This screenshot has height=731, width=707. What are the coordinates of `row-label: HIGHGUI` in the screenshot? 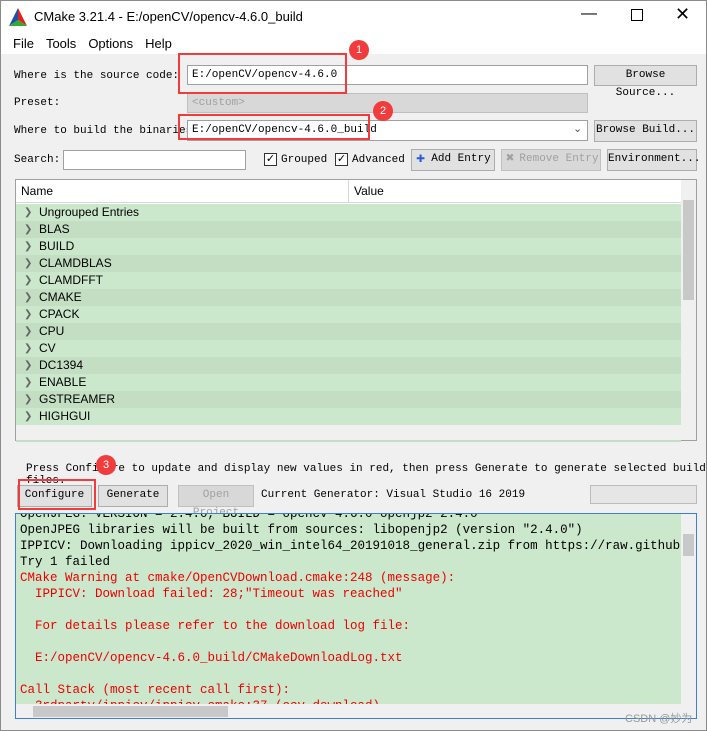 It's located at (65, 416).